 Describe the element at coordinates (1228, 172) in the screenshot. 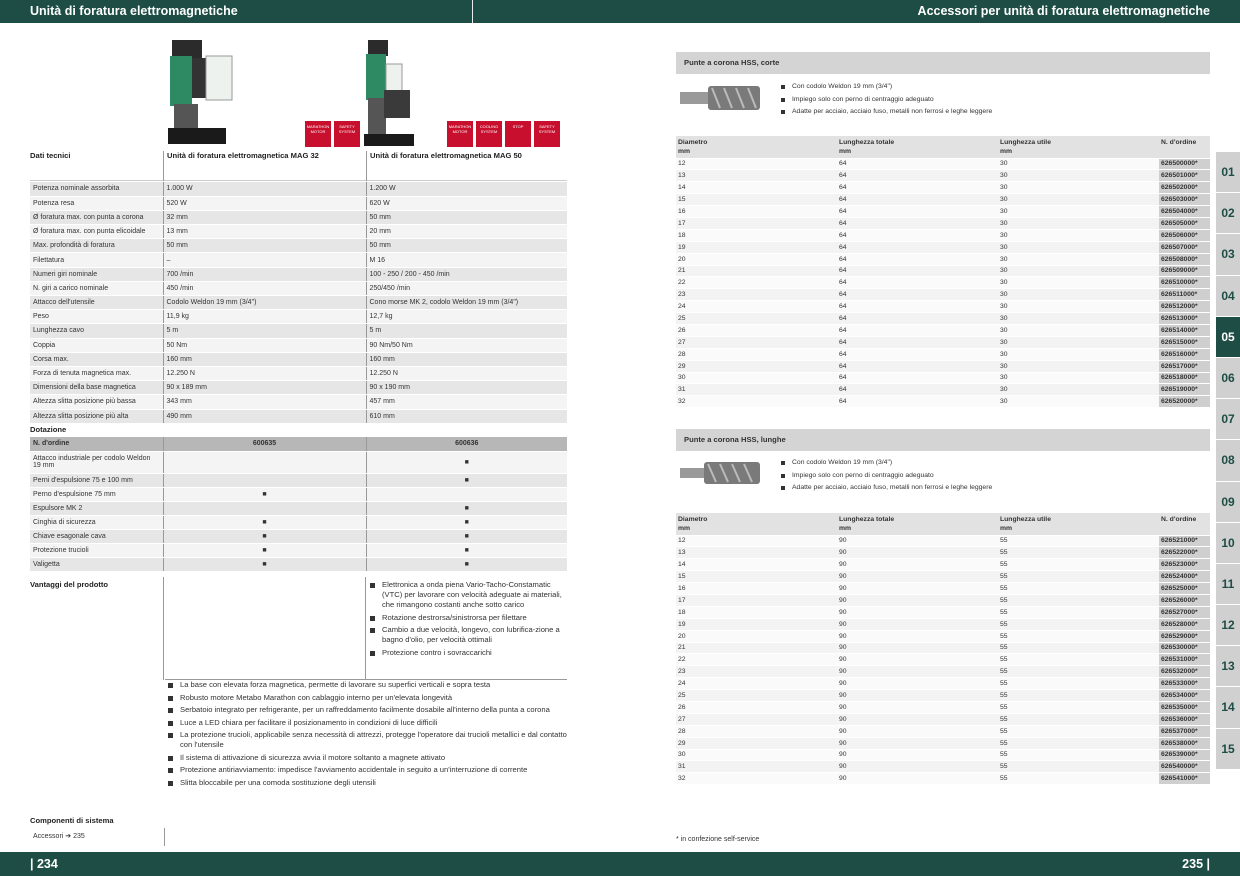

I see `chapter-tab-01: 01` at that location.